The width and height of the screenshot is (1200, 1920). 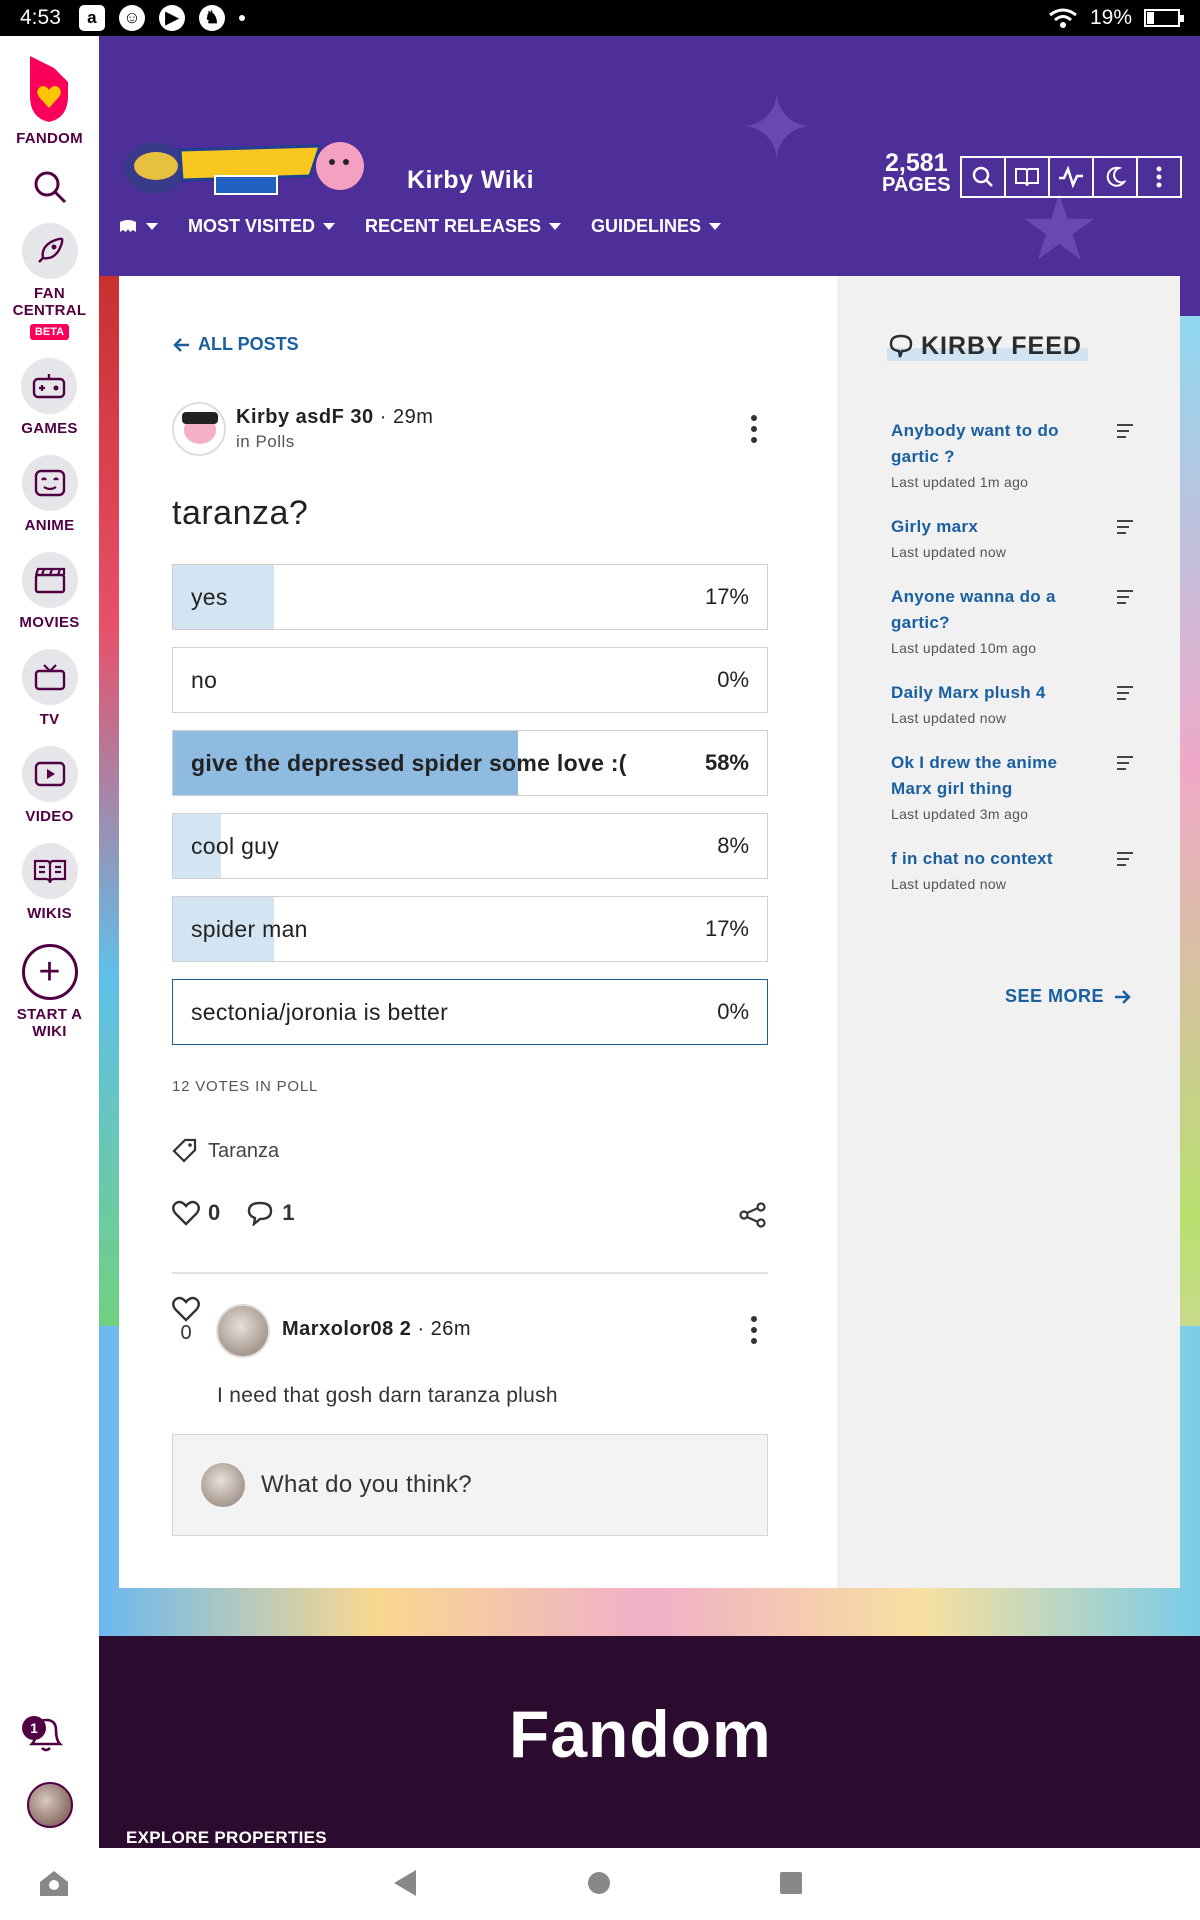 I want to click on battery-icon, so click(x=1164, y=18).